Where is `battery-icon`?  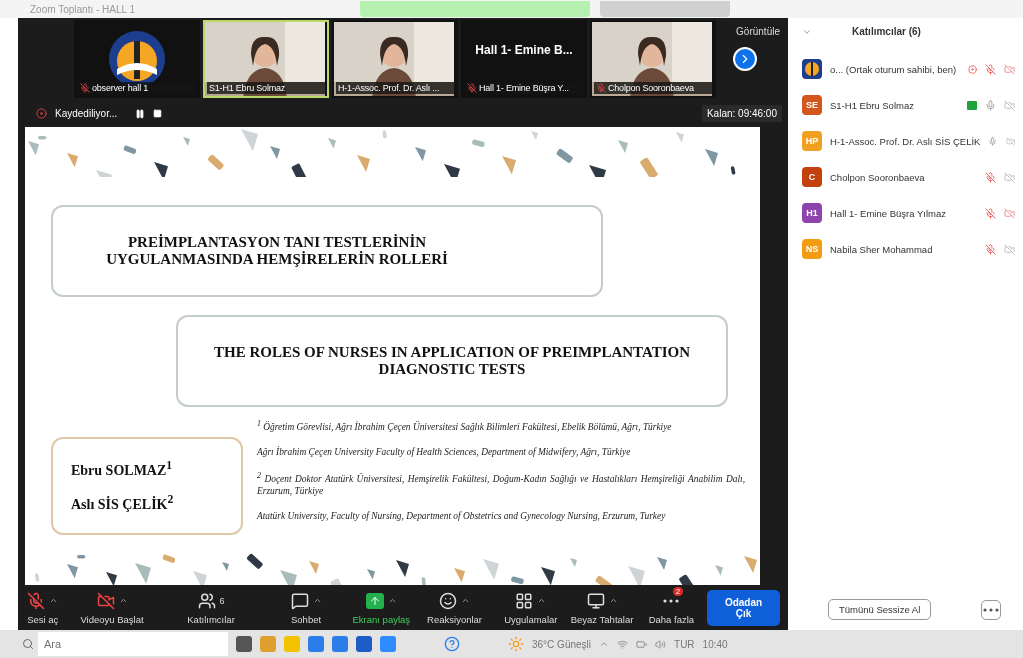 battery-icon is located at coordinates (642, 644).